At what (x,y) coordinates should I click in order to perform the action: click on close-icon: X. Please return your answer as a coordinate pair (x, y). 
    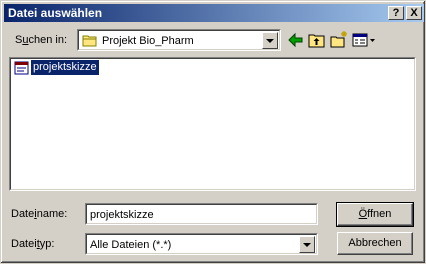
    Looking at the image, I should click on (414, 13).